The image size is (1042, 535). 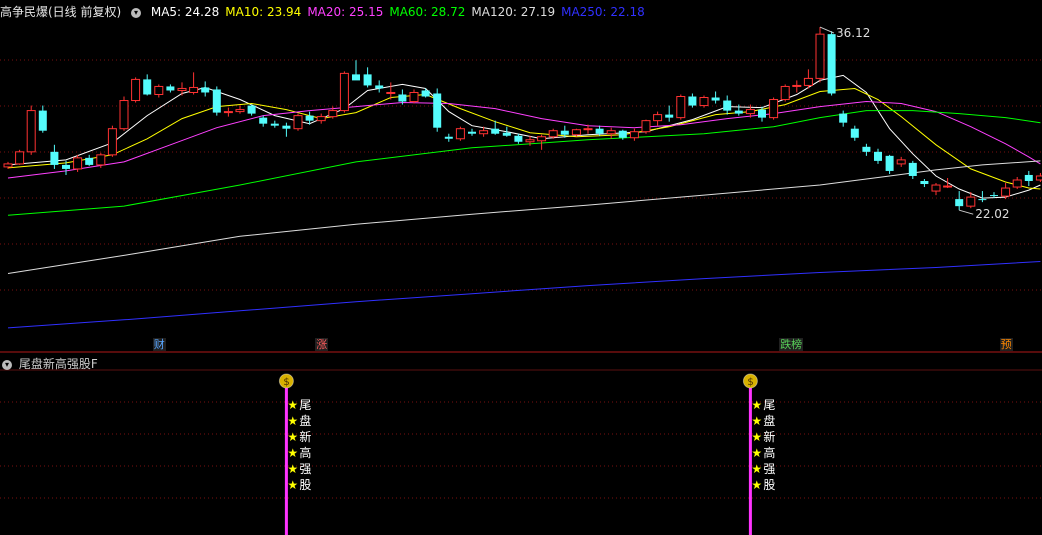 I want to click on event-tag: 涨, so click(x=322, y=344).